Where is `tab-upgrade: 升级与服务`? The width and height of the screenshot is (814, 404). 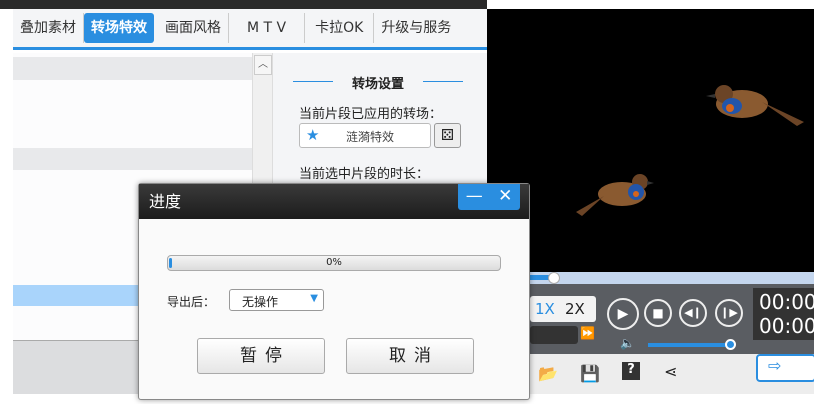 tab-upgrade: 升级与服务 is located at coordinates (416, 28).